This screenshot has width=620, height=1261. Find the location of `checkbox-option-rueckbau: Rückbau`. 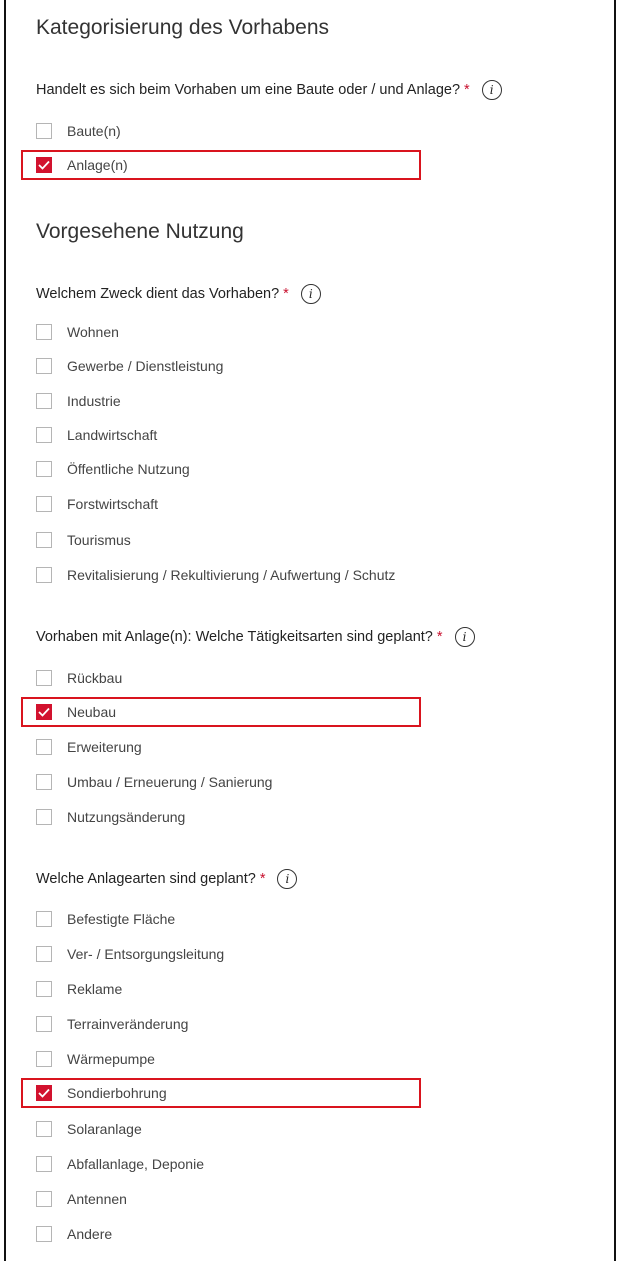

checkbox-option-rueckbau: Rückbau is located at coordinates (79, 678).